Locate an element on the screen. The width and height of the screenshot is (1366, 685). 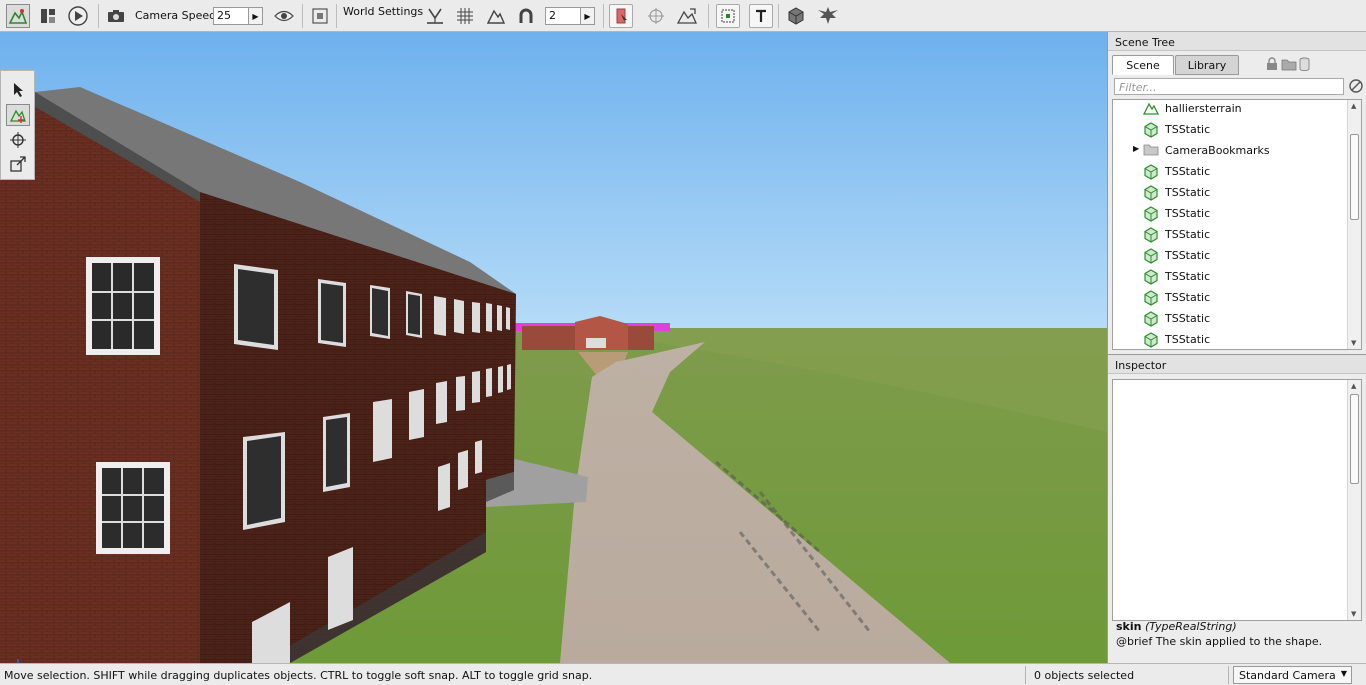
move-tool-icon is located at coordinates (18, 115).